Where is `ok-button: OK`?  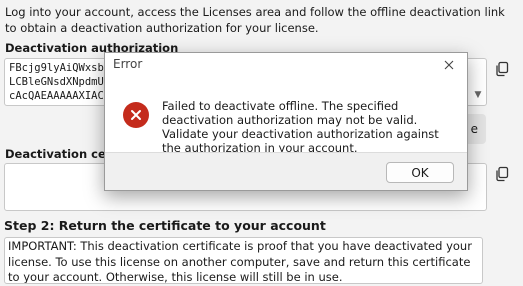
ok-button: OK is located at coordinates (420, 172).